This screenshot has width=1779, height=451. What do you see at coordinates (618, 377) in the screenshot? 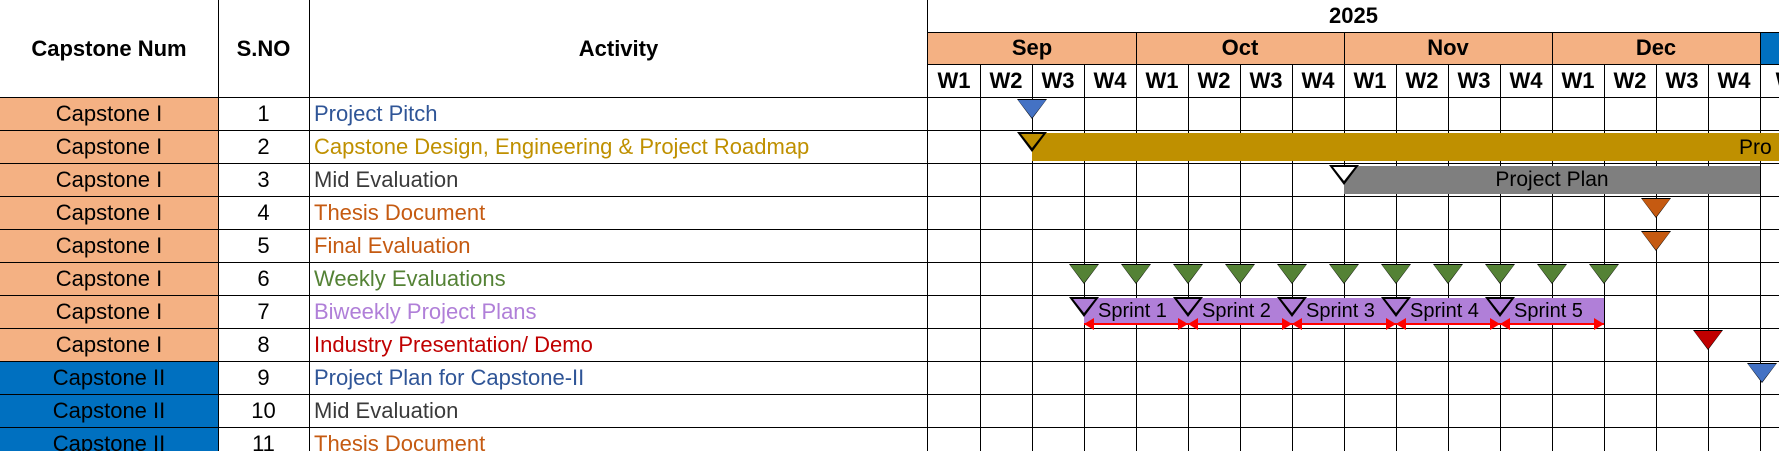
I see `activity-cell: Project Plan for Capstone-II` at bounding box center [618, 377].